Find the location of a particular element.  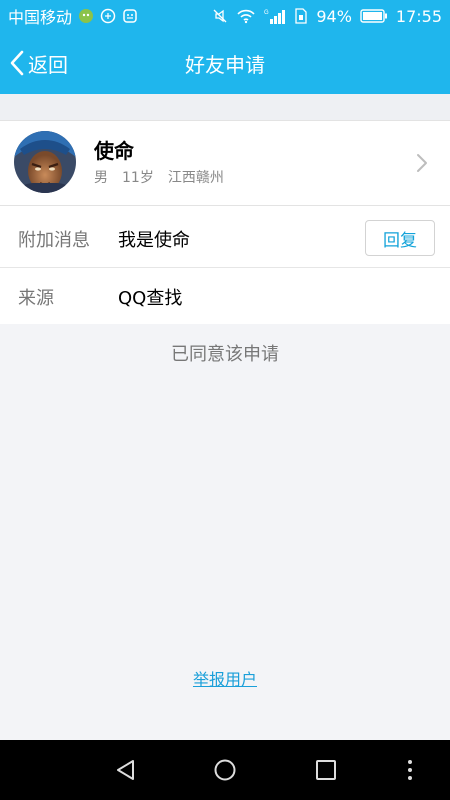

user-location: 江西赣州 is located at coordinates (195, 178).